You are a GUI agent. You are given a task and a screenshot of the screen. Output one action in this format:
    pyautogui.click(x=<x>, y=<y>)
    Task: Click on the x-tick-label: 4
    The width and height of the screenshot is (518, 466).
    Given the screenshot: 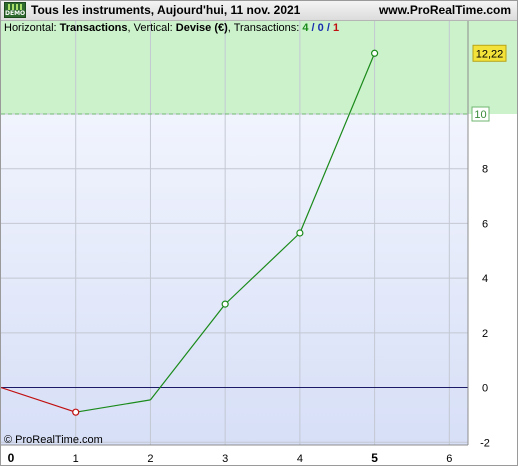 What is the action you would take?
    pyautogui.click(x=300, y=459)
    